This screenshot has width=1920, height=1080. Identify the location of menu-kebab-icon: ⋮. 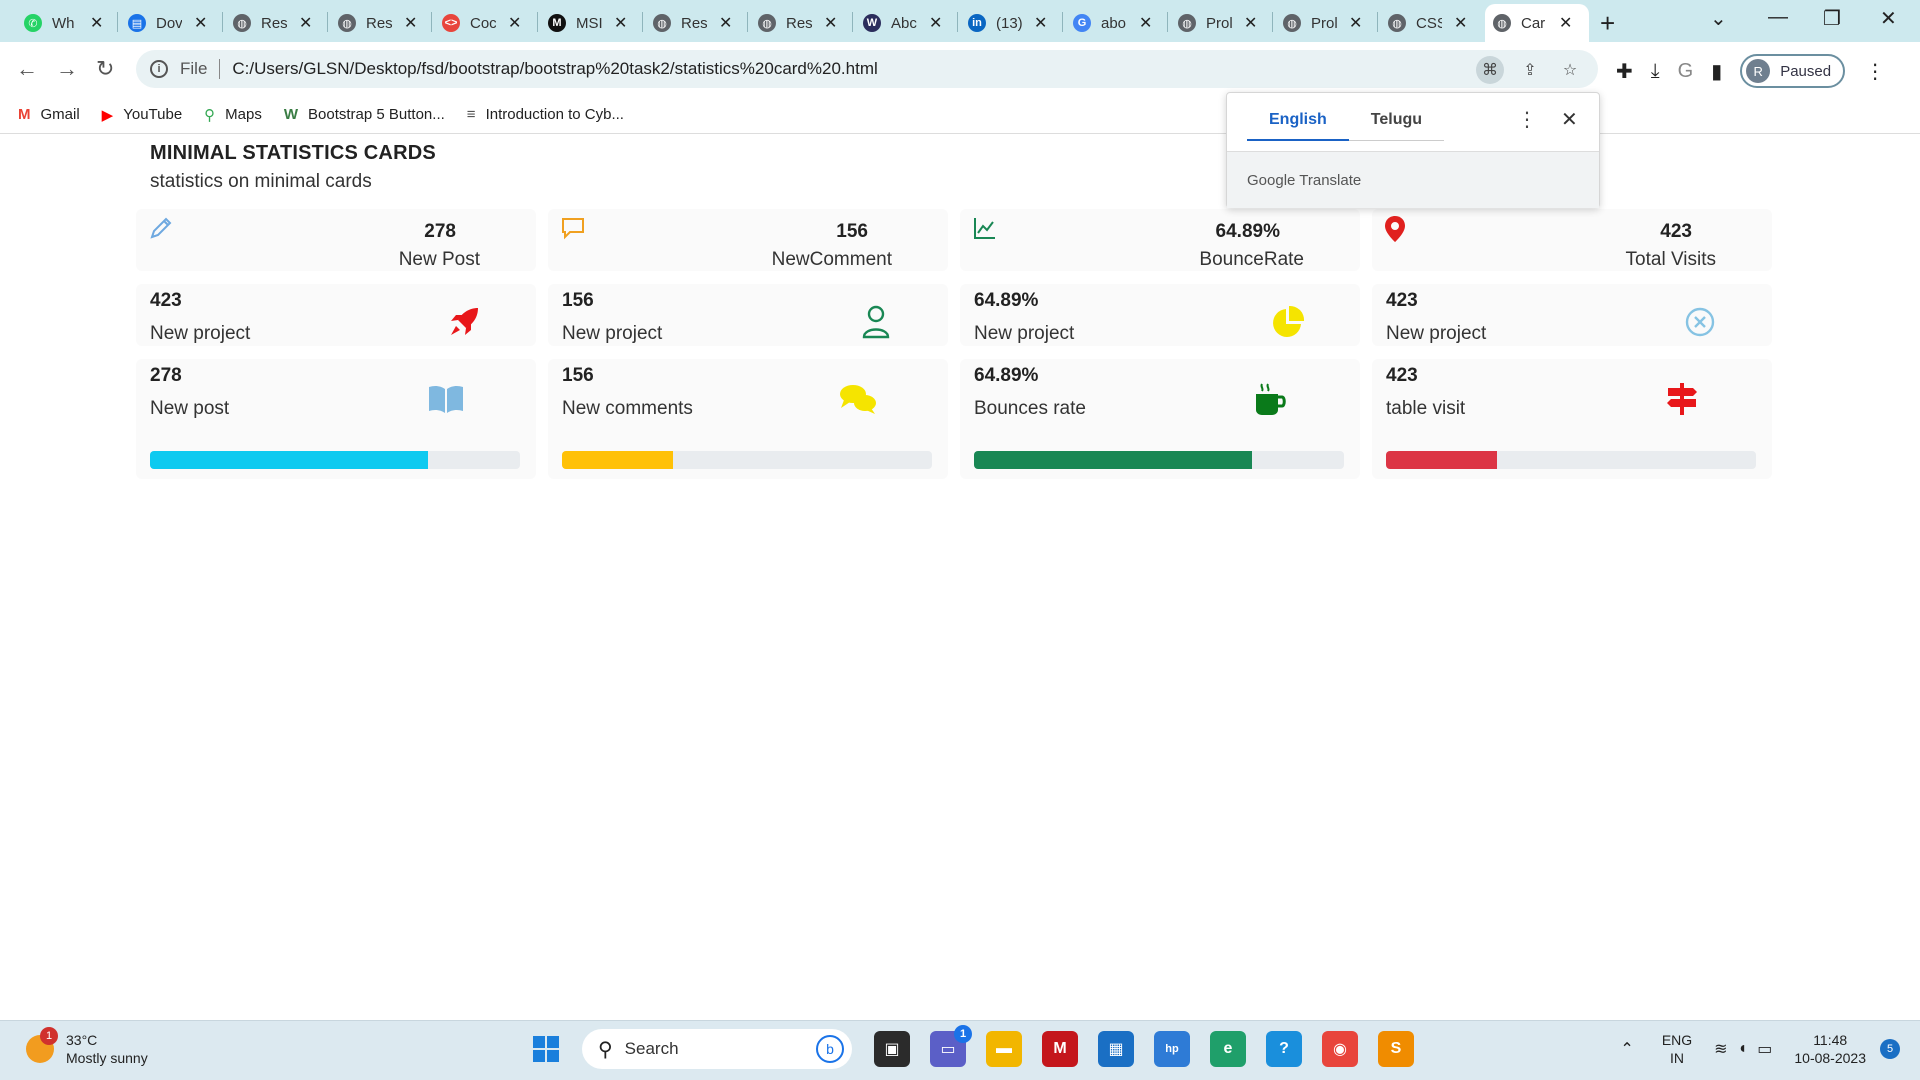
(1875, 71).